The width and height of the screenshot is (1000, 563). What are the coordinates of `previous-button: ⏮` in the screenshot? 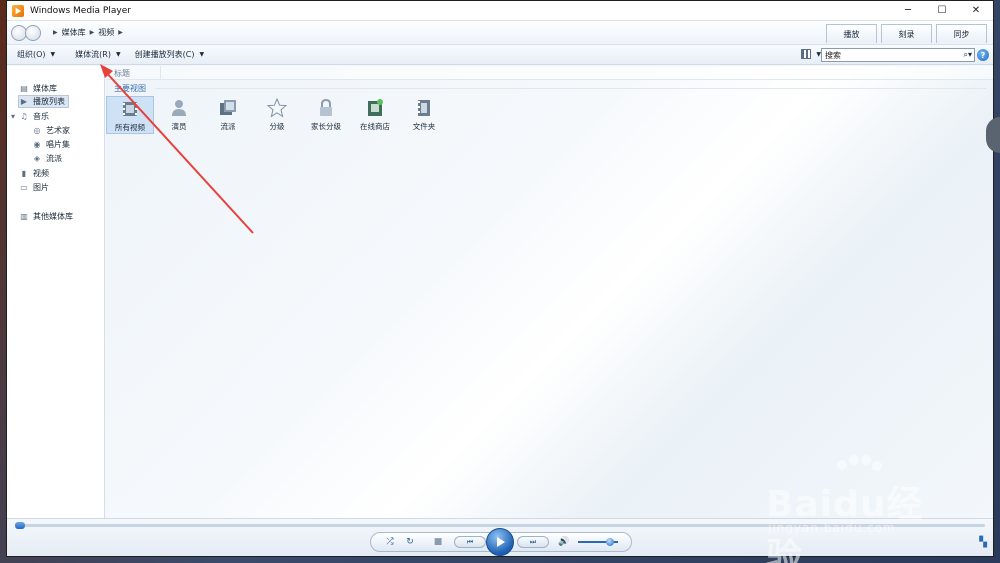 It's located at (470, 542).